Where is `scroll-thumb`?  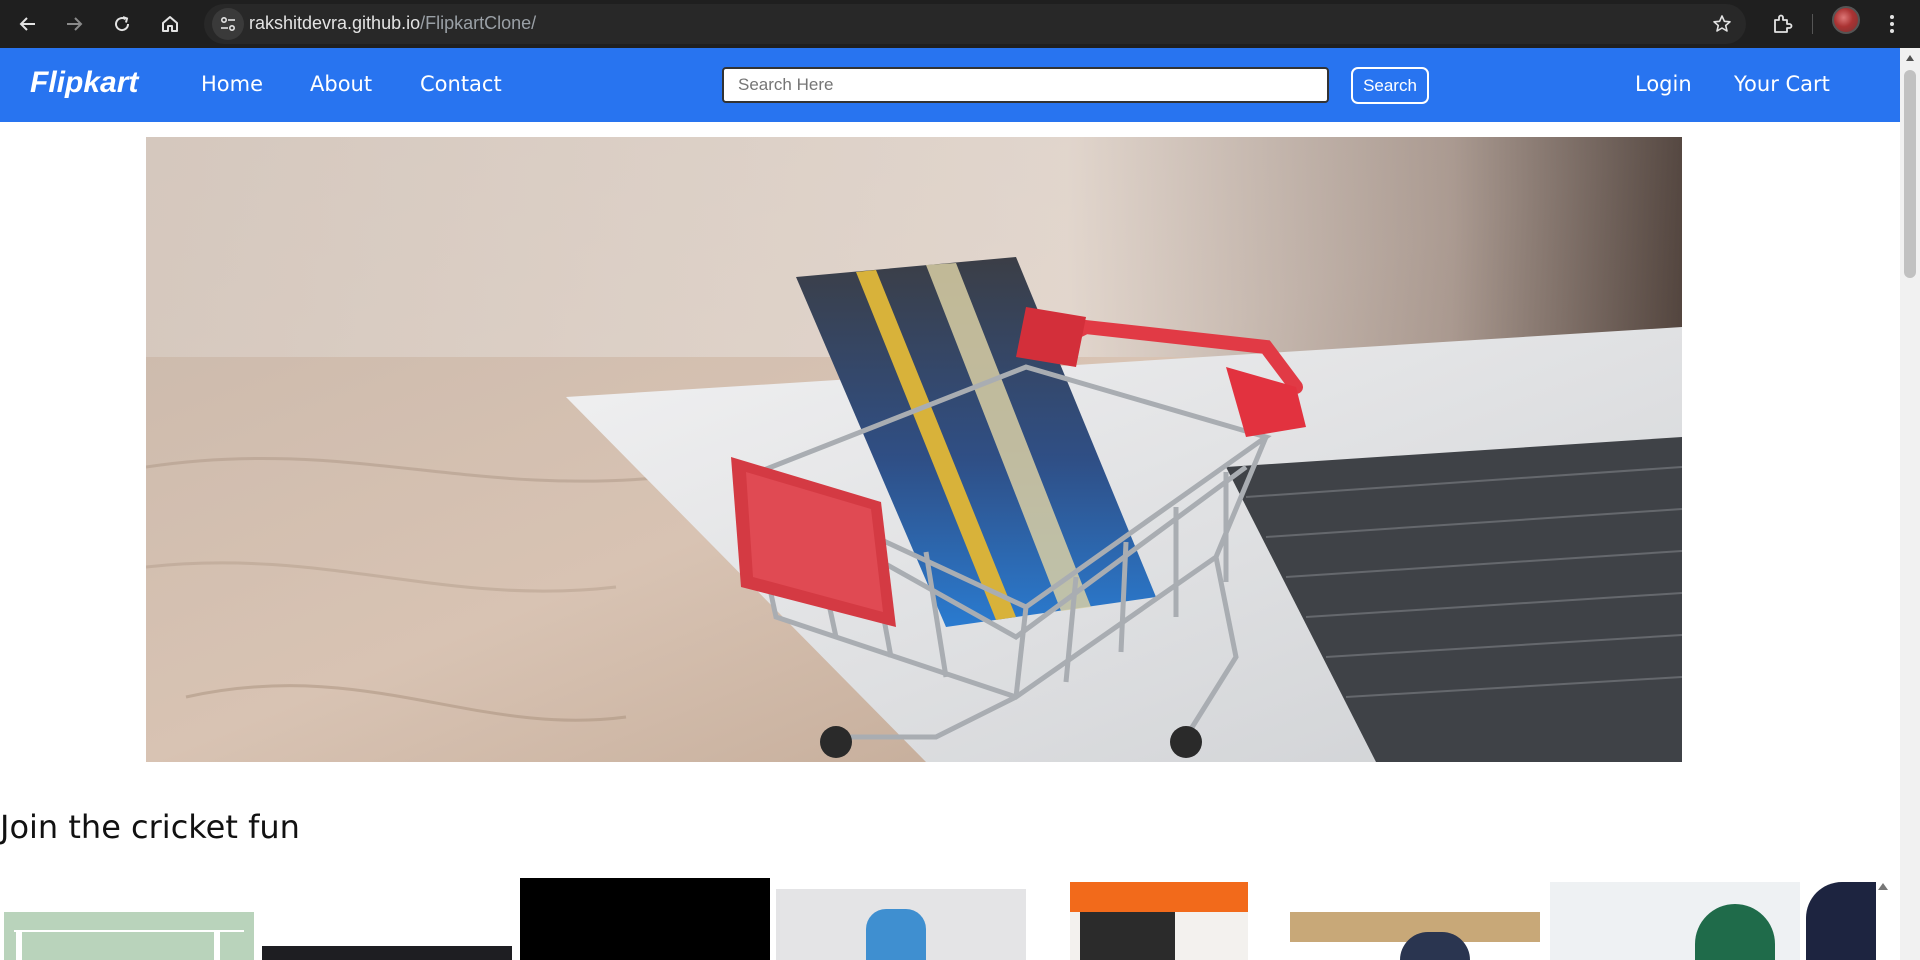 scroll-thumb is located at coordinates (1910, 174).